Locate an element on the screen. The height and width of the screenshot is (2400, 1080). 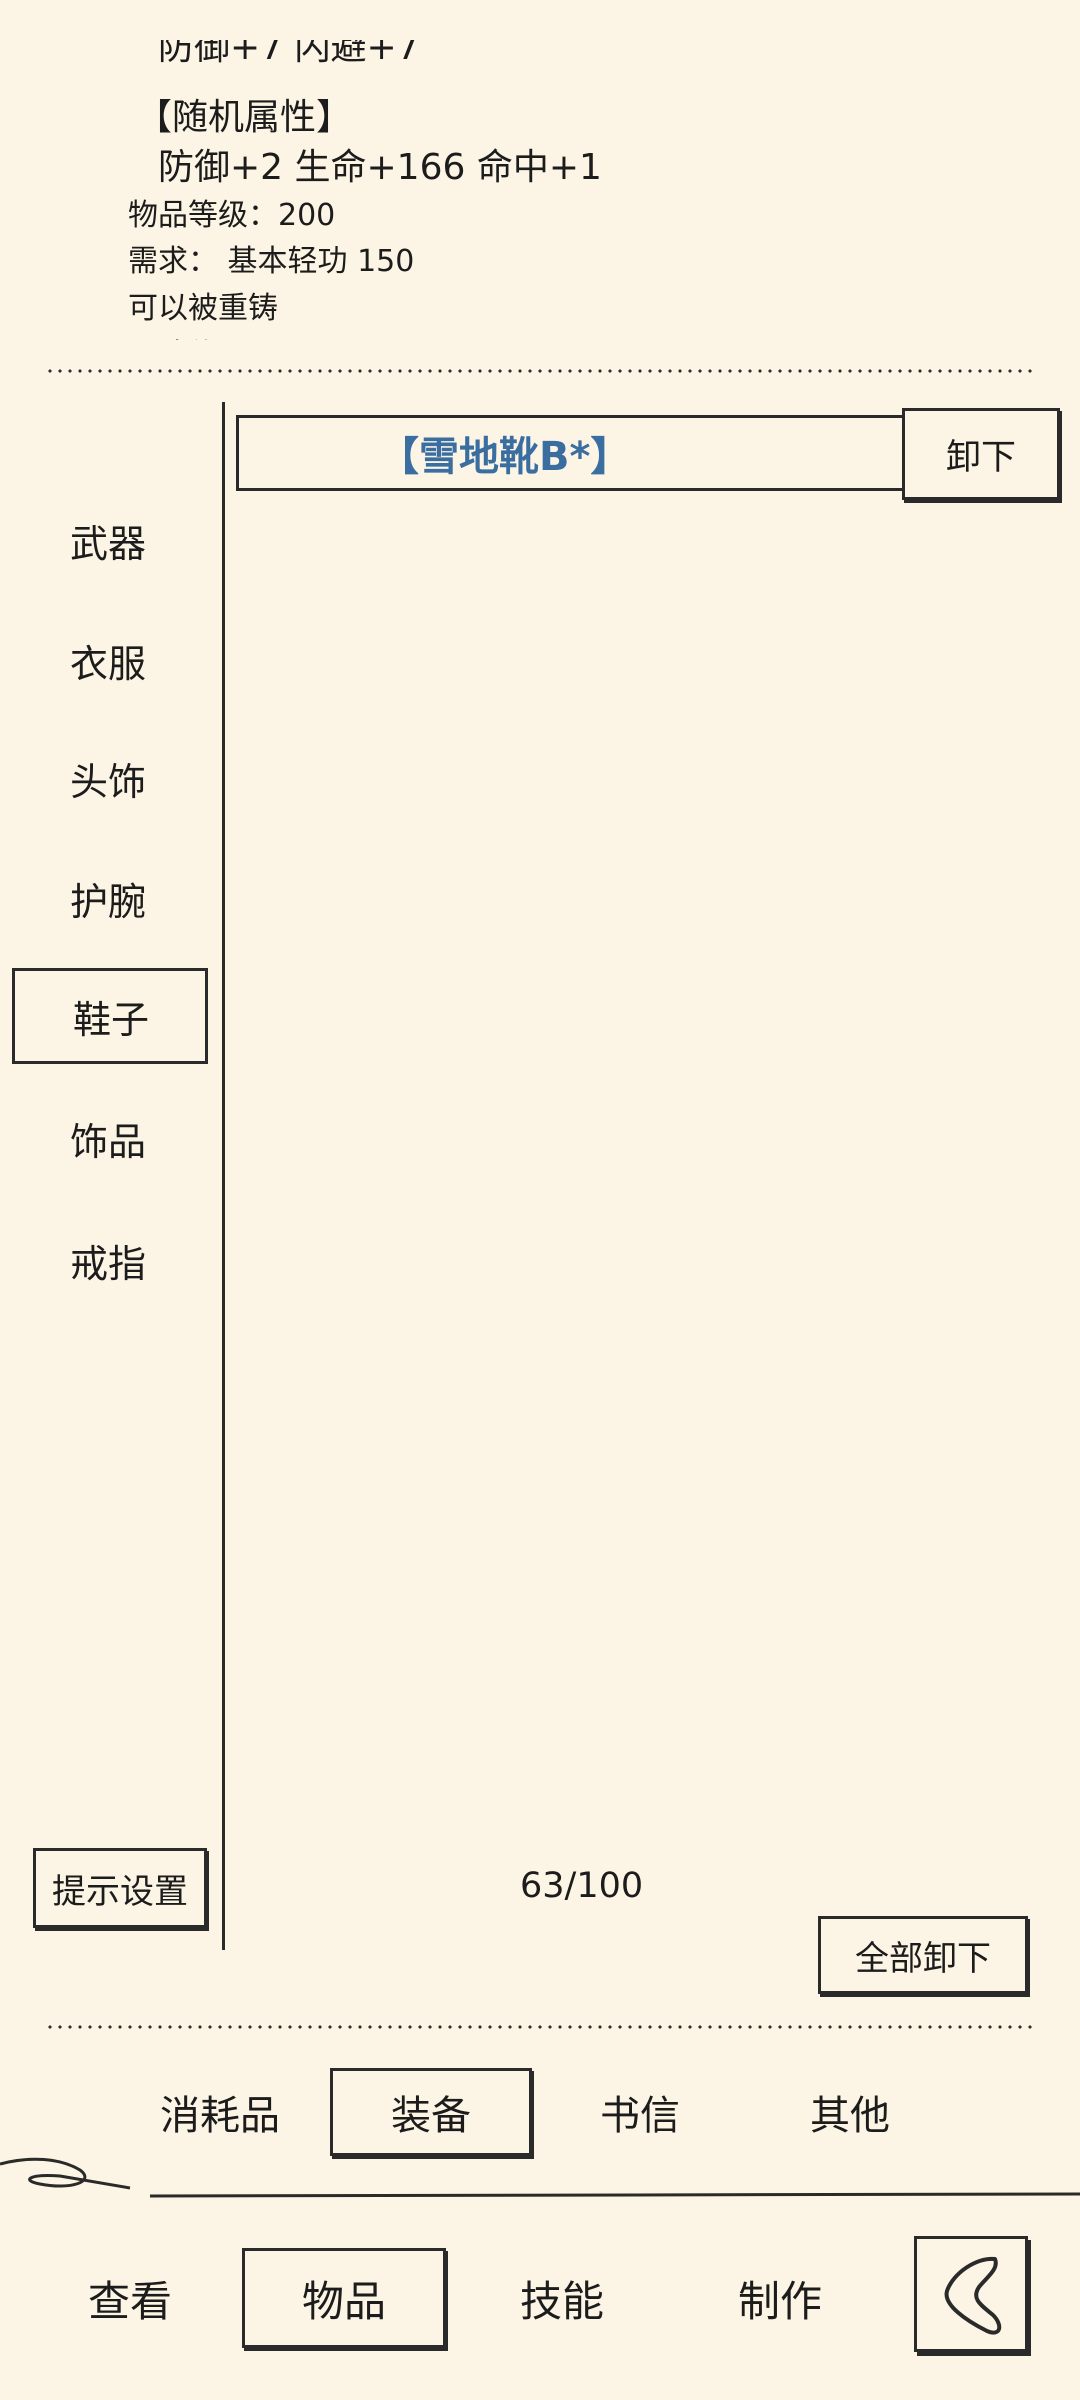
nav-crafting: 制作 is located at coordinates (780, 2298).